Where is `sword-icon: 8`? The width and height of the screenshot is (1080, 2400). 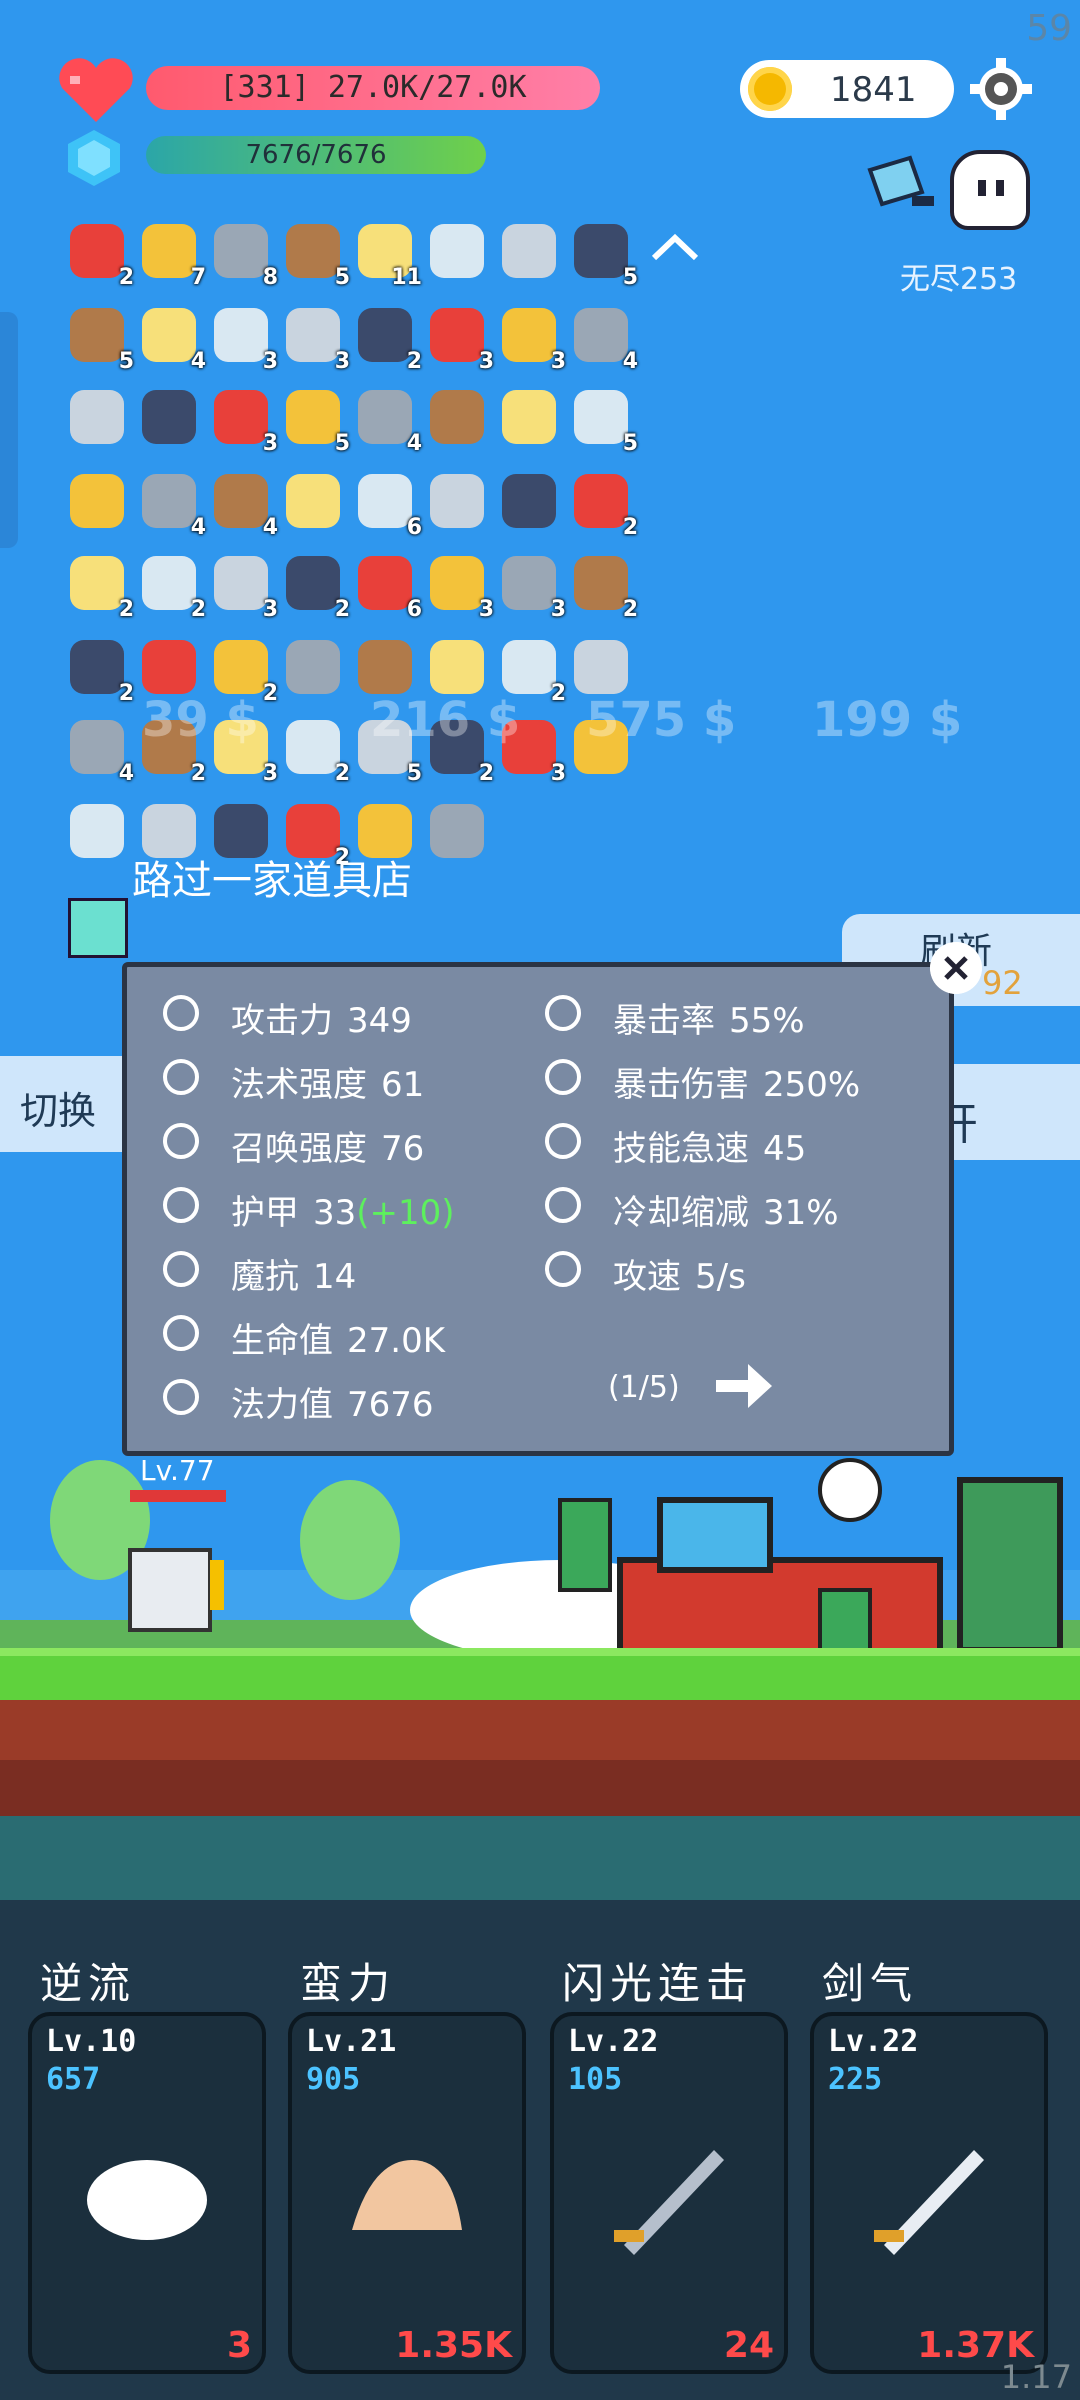
sword-icon: 8 is located at coordinates (244, 255).